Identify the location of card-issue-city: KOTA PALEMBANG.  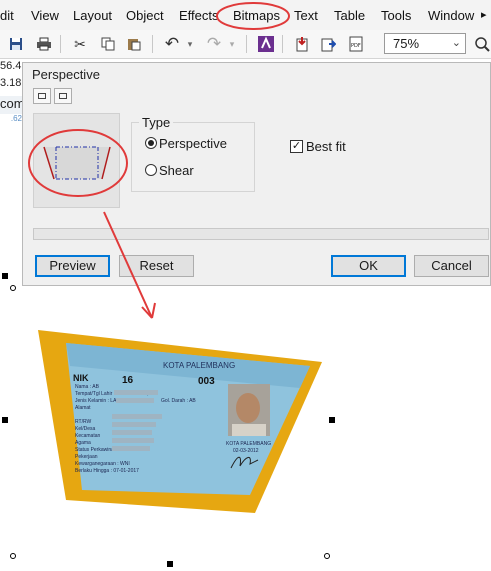
(249, 444).